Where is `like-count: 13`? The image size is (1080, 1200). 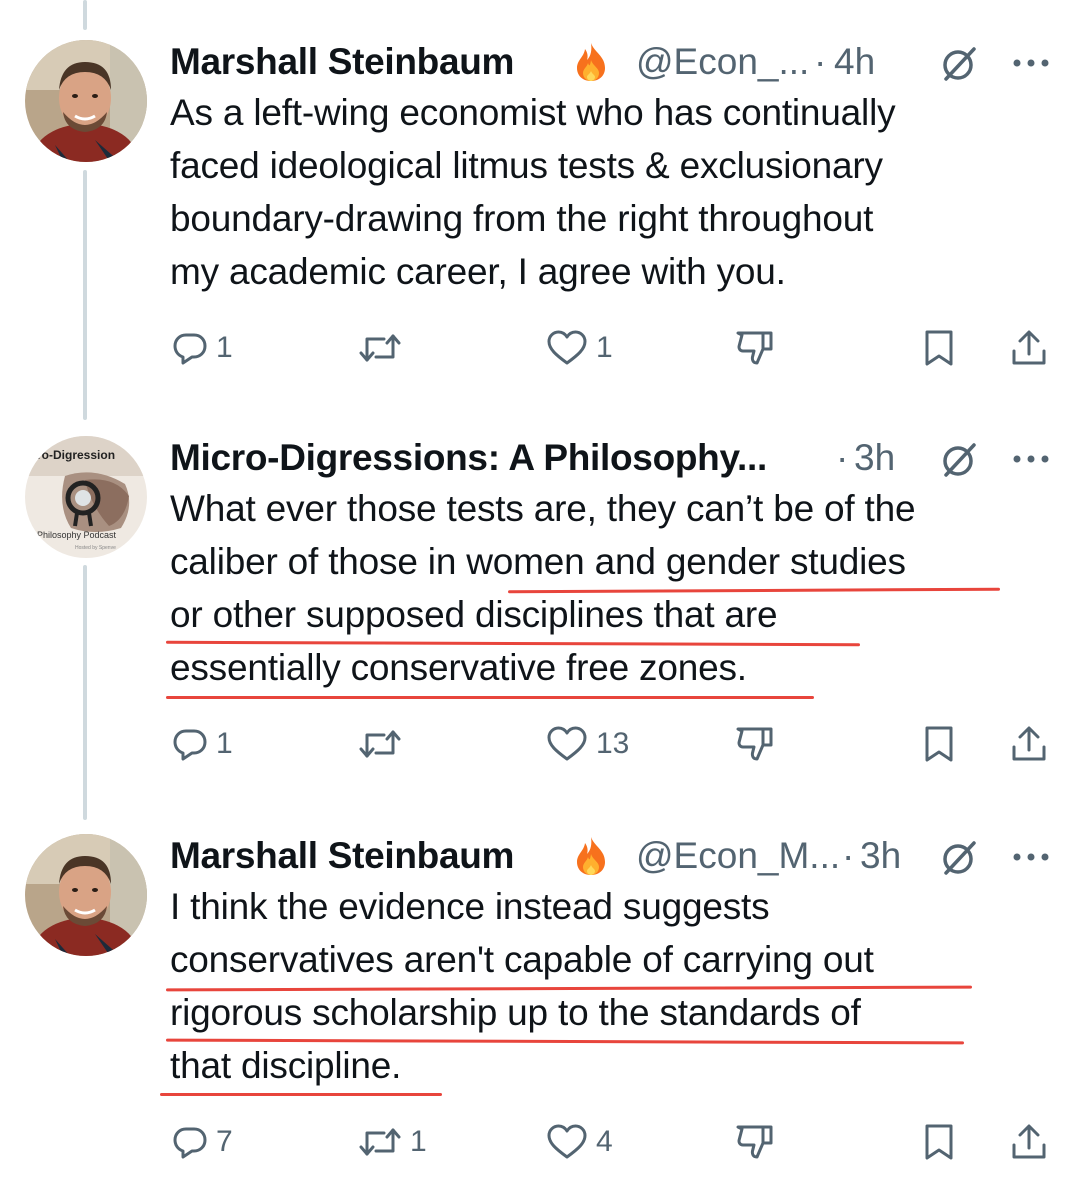
like-count: 13 is located at coordinates (613, 743).